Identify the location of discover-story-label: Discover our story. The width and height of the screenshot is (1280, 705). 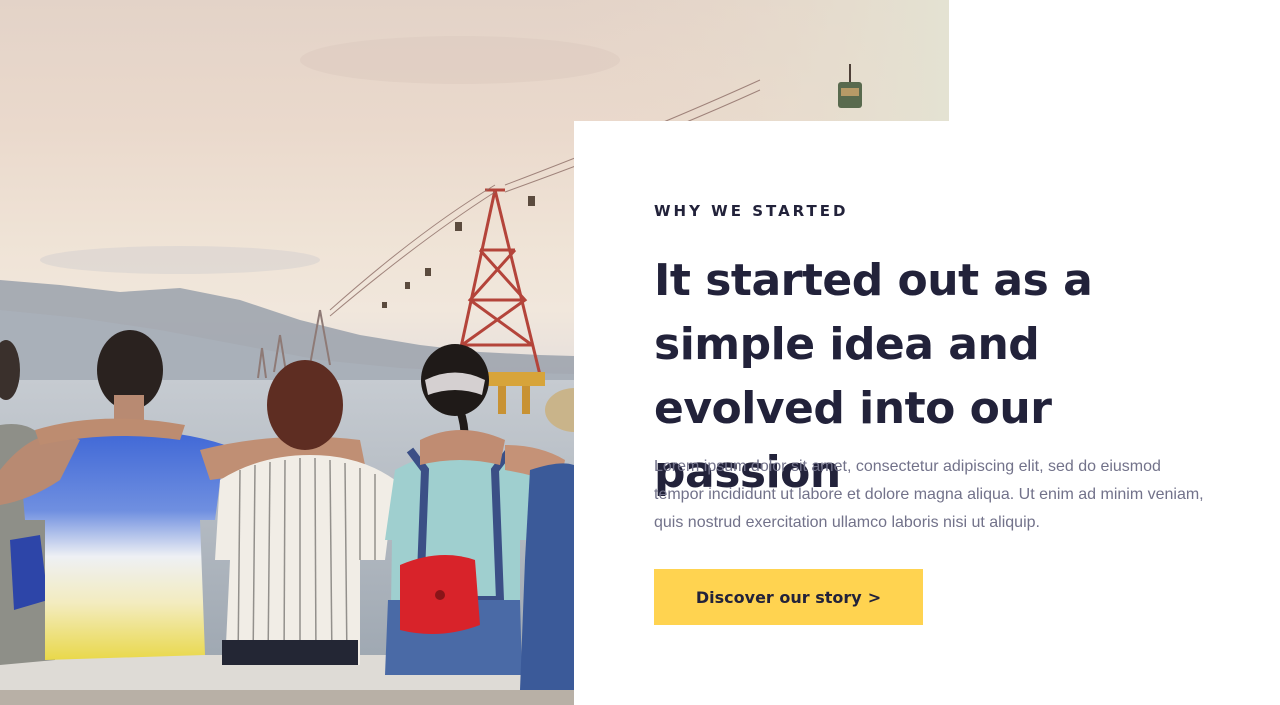
(778, 597).